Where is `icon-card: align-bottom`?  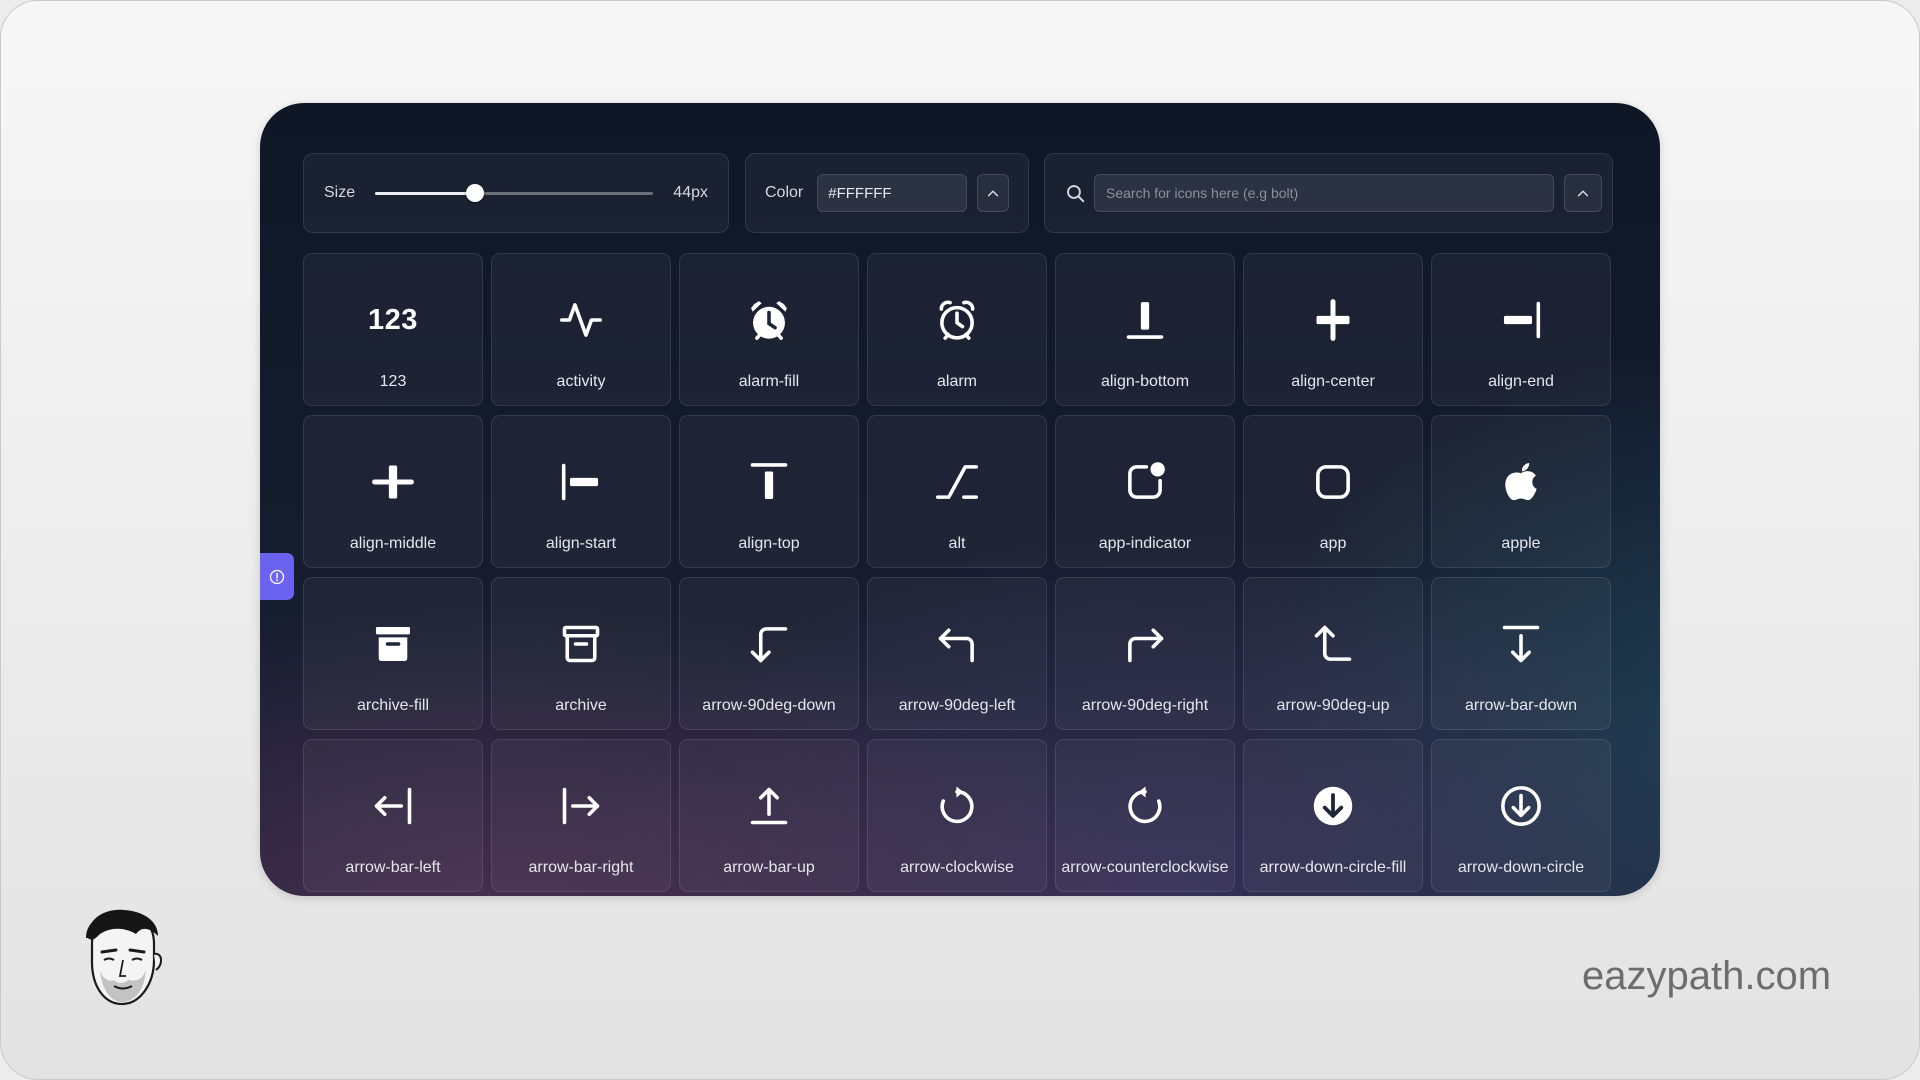
icon-card: align-bottom is located at coordinates (1145, 329).